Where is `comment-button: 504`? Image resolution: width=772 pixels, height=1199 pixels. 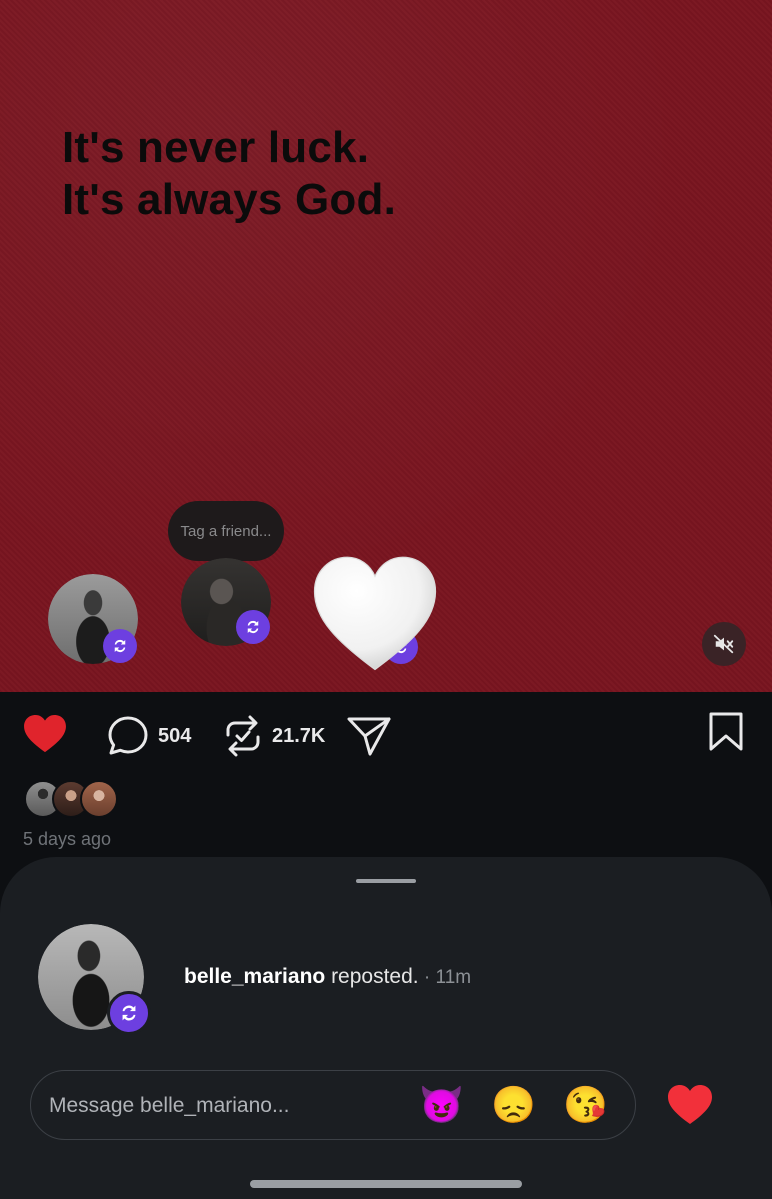 comment-button: 504 is located at coordinates (148, 736).